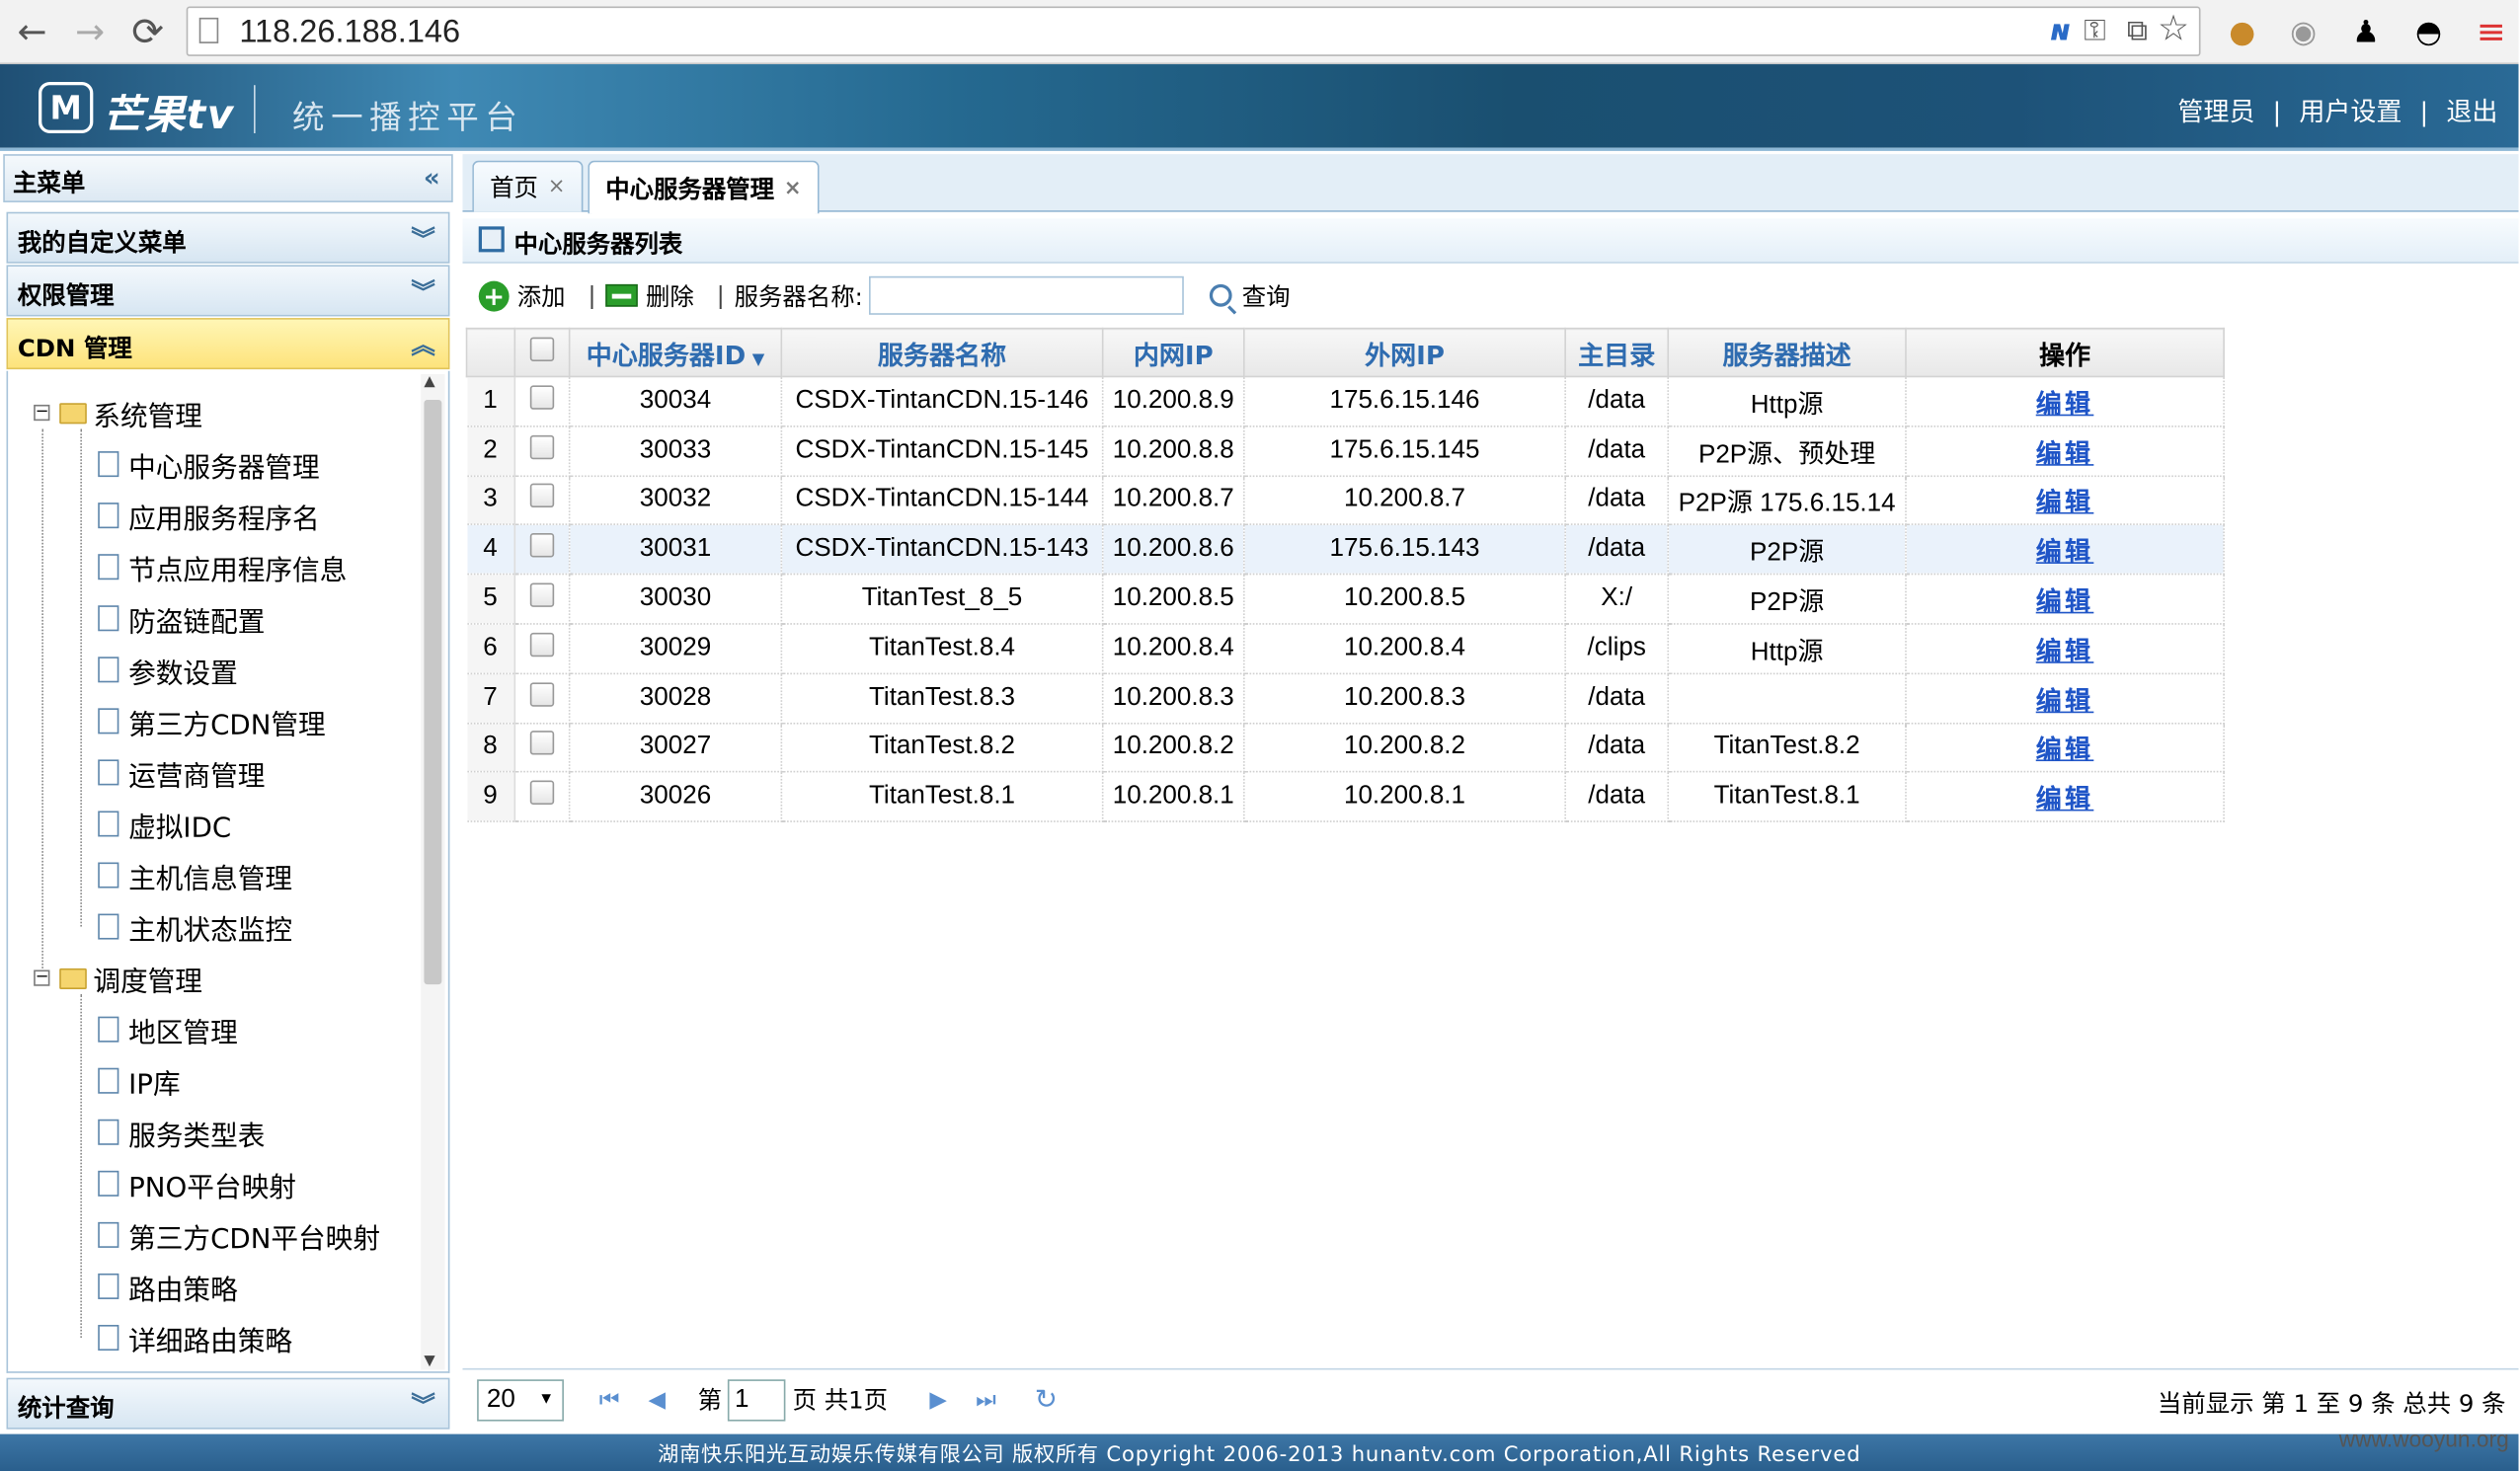  Describe the element at coordinates (1193, 31) in the screenshot. I see `address-bar: 118.26.188.146 ɴ ⚿ ⧉ ☆` at that location.